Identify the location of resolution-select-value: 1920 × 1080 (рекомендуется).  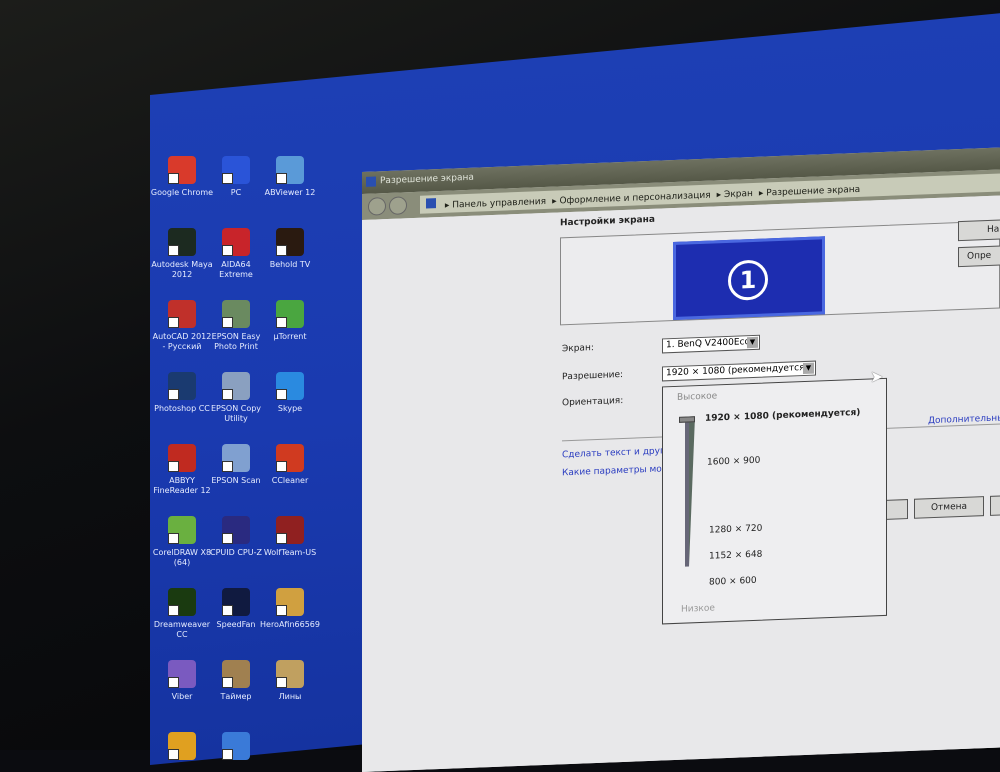
(737, 370).